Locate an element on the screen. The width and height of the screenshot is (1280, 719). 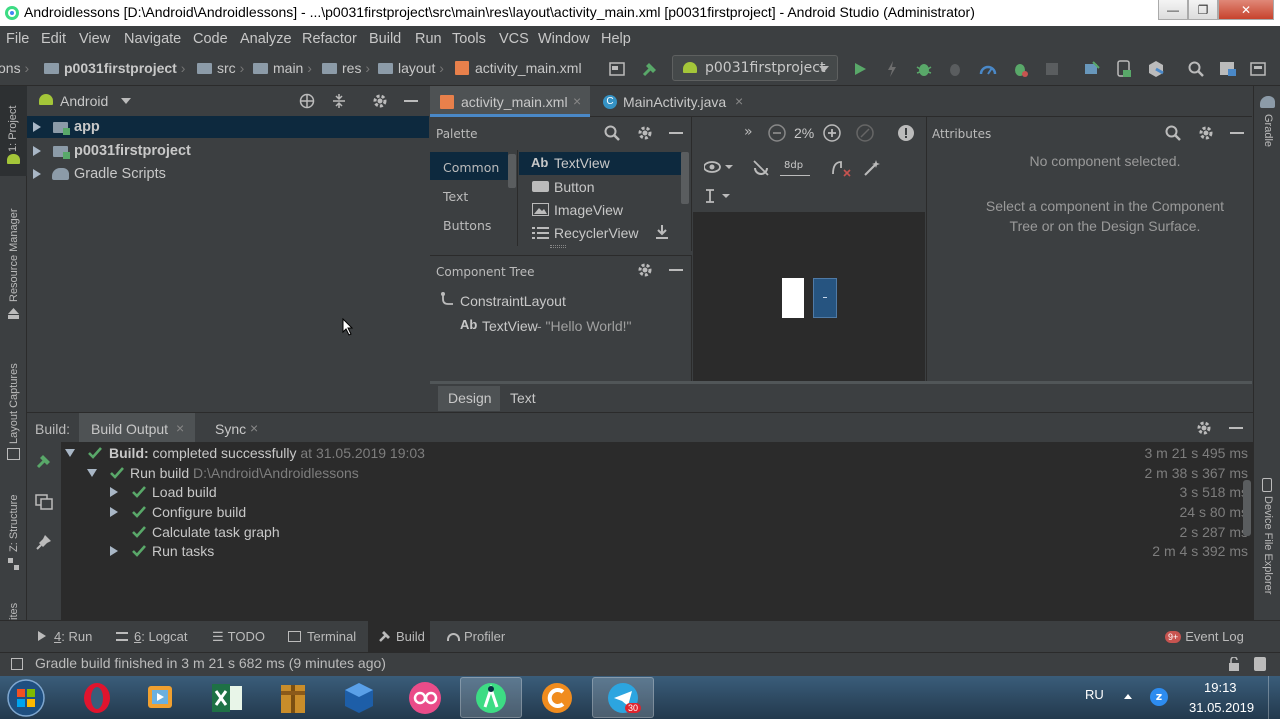
debug-icon is located at coordinates (924, 69).